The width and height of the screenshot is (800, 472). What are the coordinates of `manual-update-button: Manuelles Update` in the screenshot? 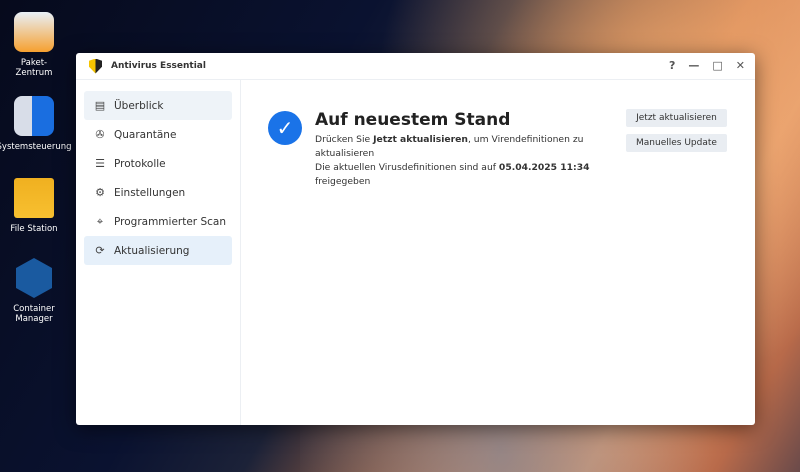 It's located at (676, 143).